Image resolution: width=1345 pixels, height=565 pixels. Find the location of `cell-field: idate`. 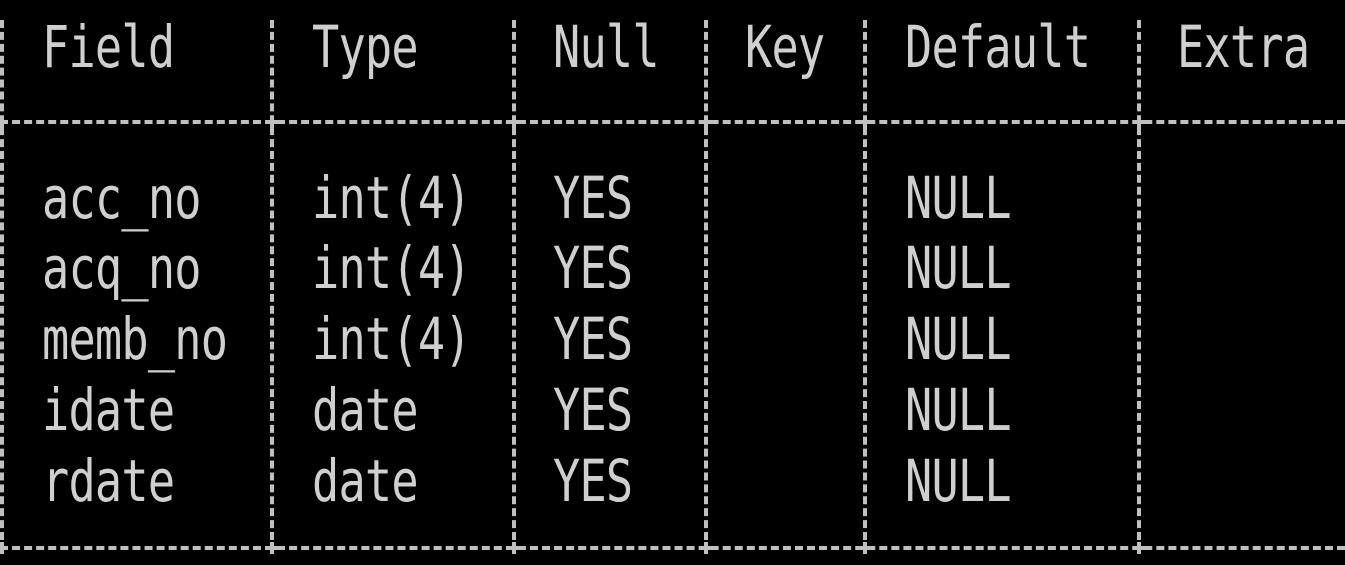

cell-field: idate is located at coordinates (108, 410).